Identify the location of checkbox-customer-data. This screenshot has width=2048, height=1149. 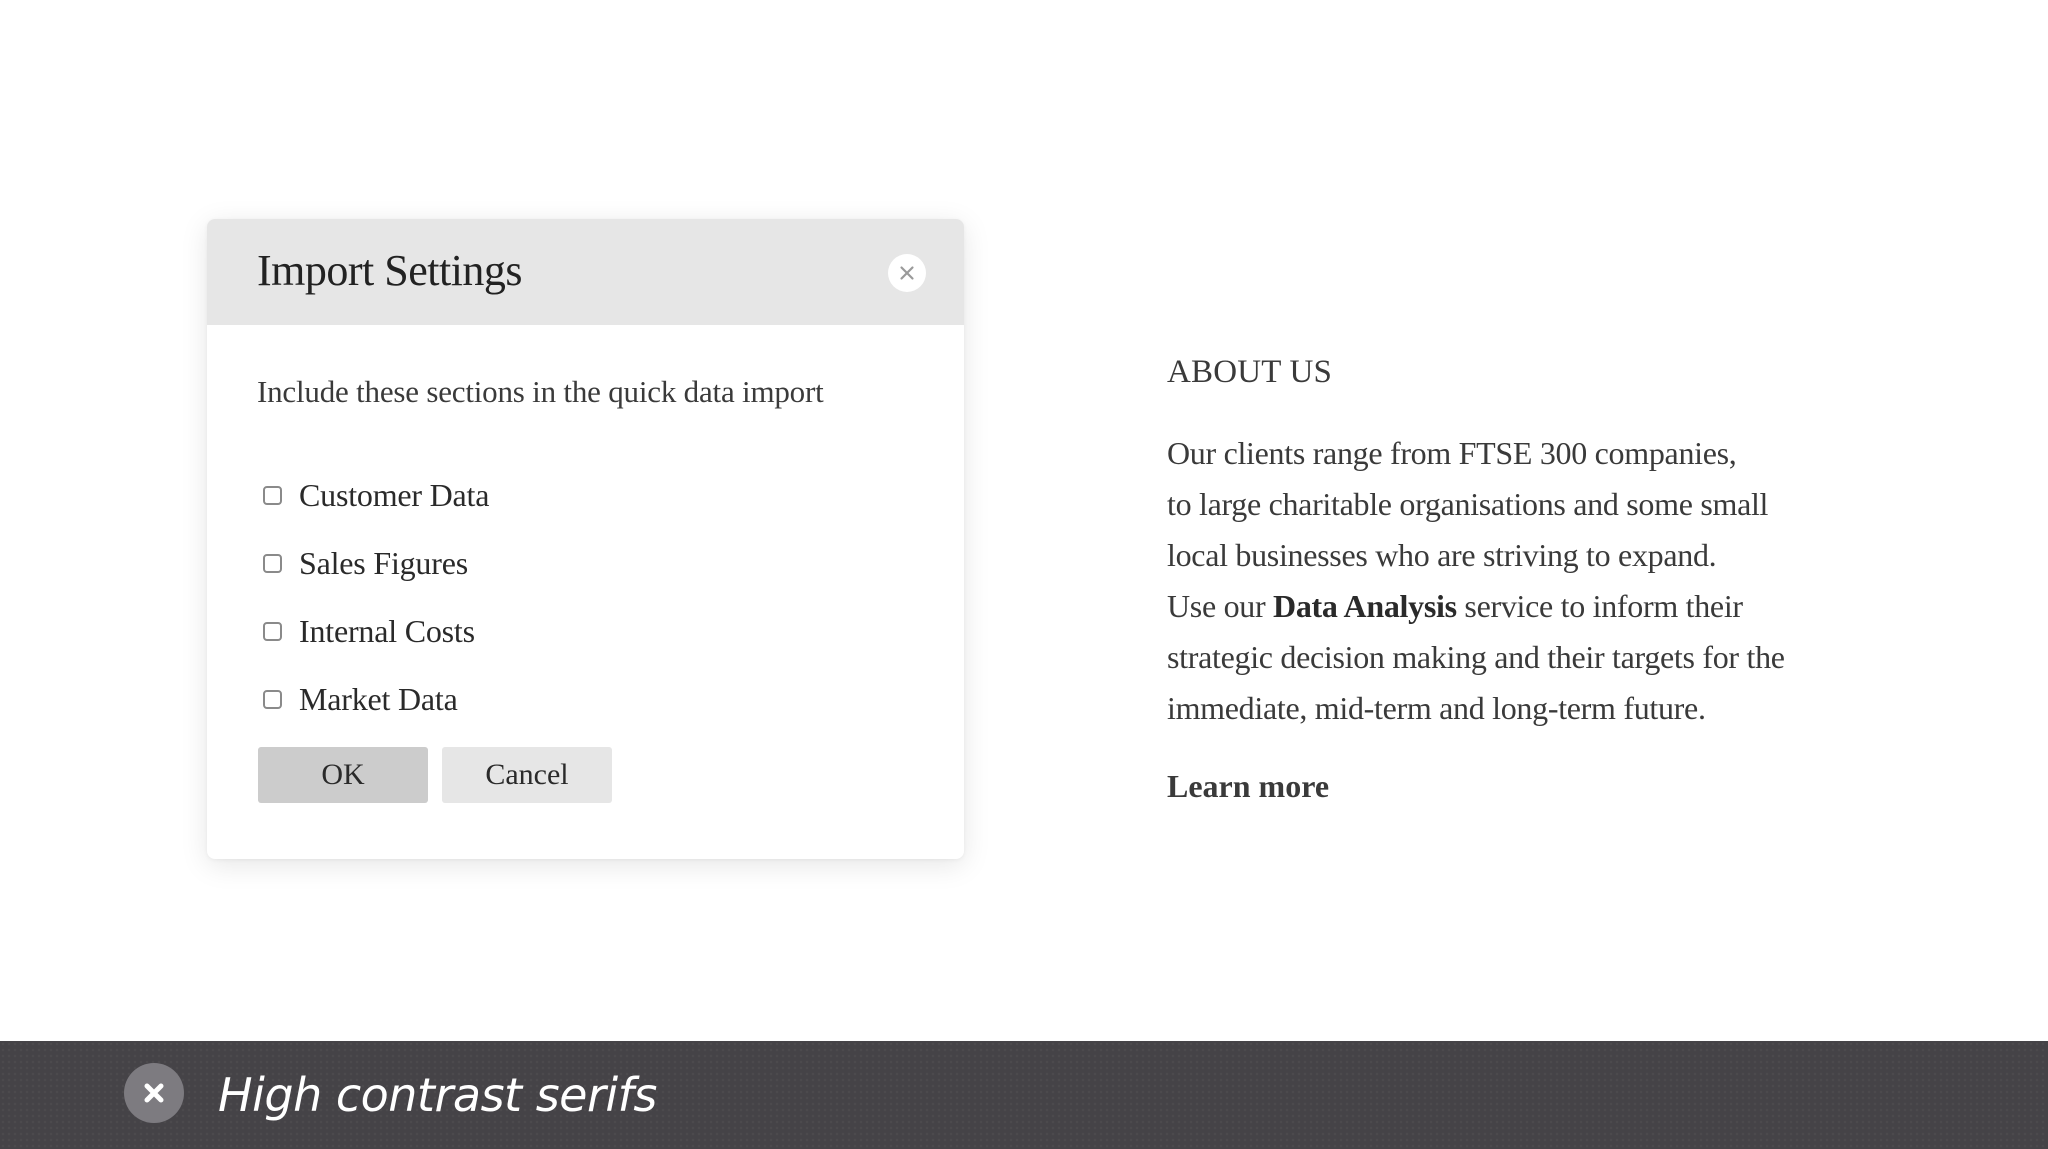
(272, 495).